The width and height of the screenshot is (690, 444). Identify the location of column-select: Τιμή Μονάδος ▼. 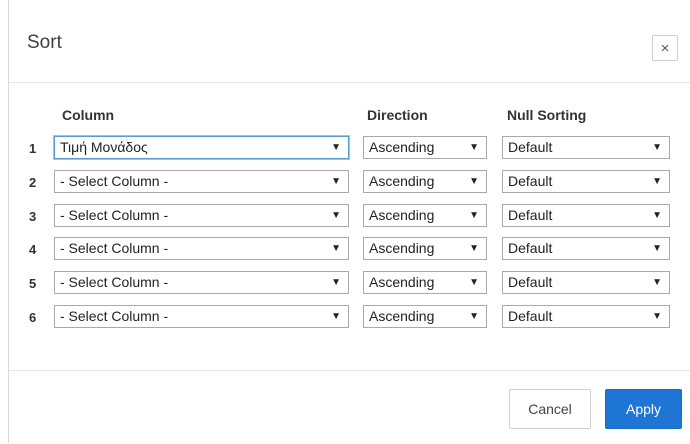
(201, 147).